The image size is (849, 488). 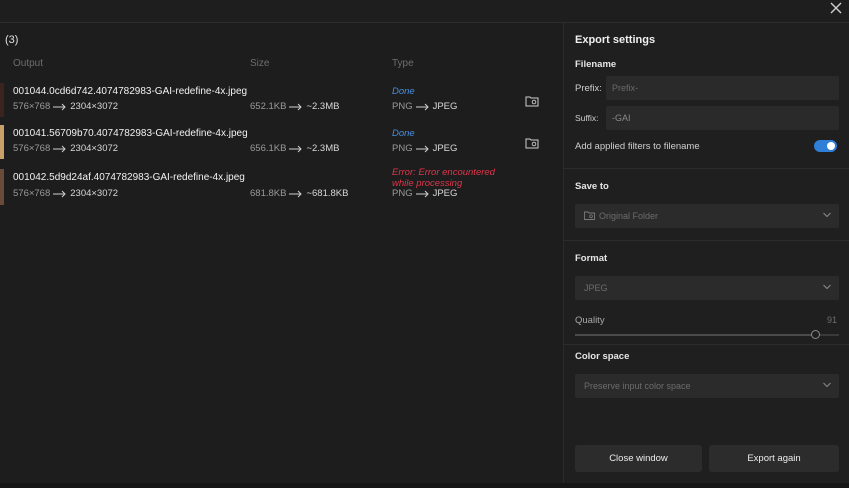 What do you see at coordinates (596, 288) in the screenshot?
I see `format-value: JPEG` at bounding box center [596, 288].